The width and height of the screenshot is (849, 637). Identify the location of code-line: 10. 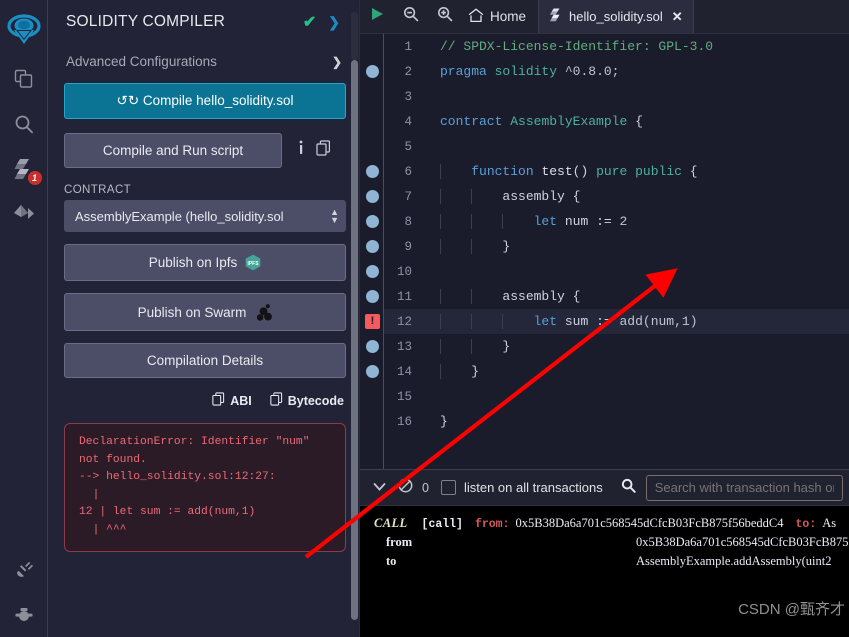
(616, 271).